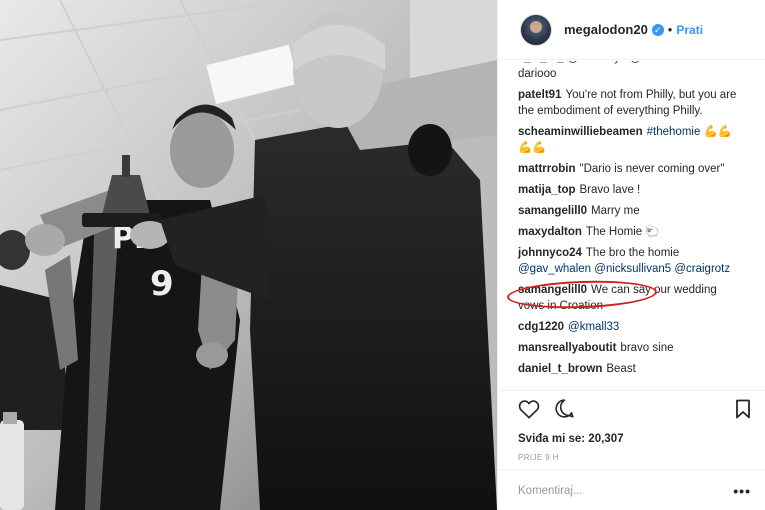 The height and width of the screenshot is (510, 765). Describe the element at coordinates (654, 62) in the screenshot. I see `mention-link: @eldoole` at that location.